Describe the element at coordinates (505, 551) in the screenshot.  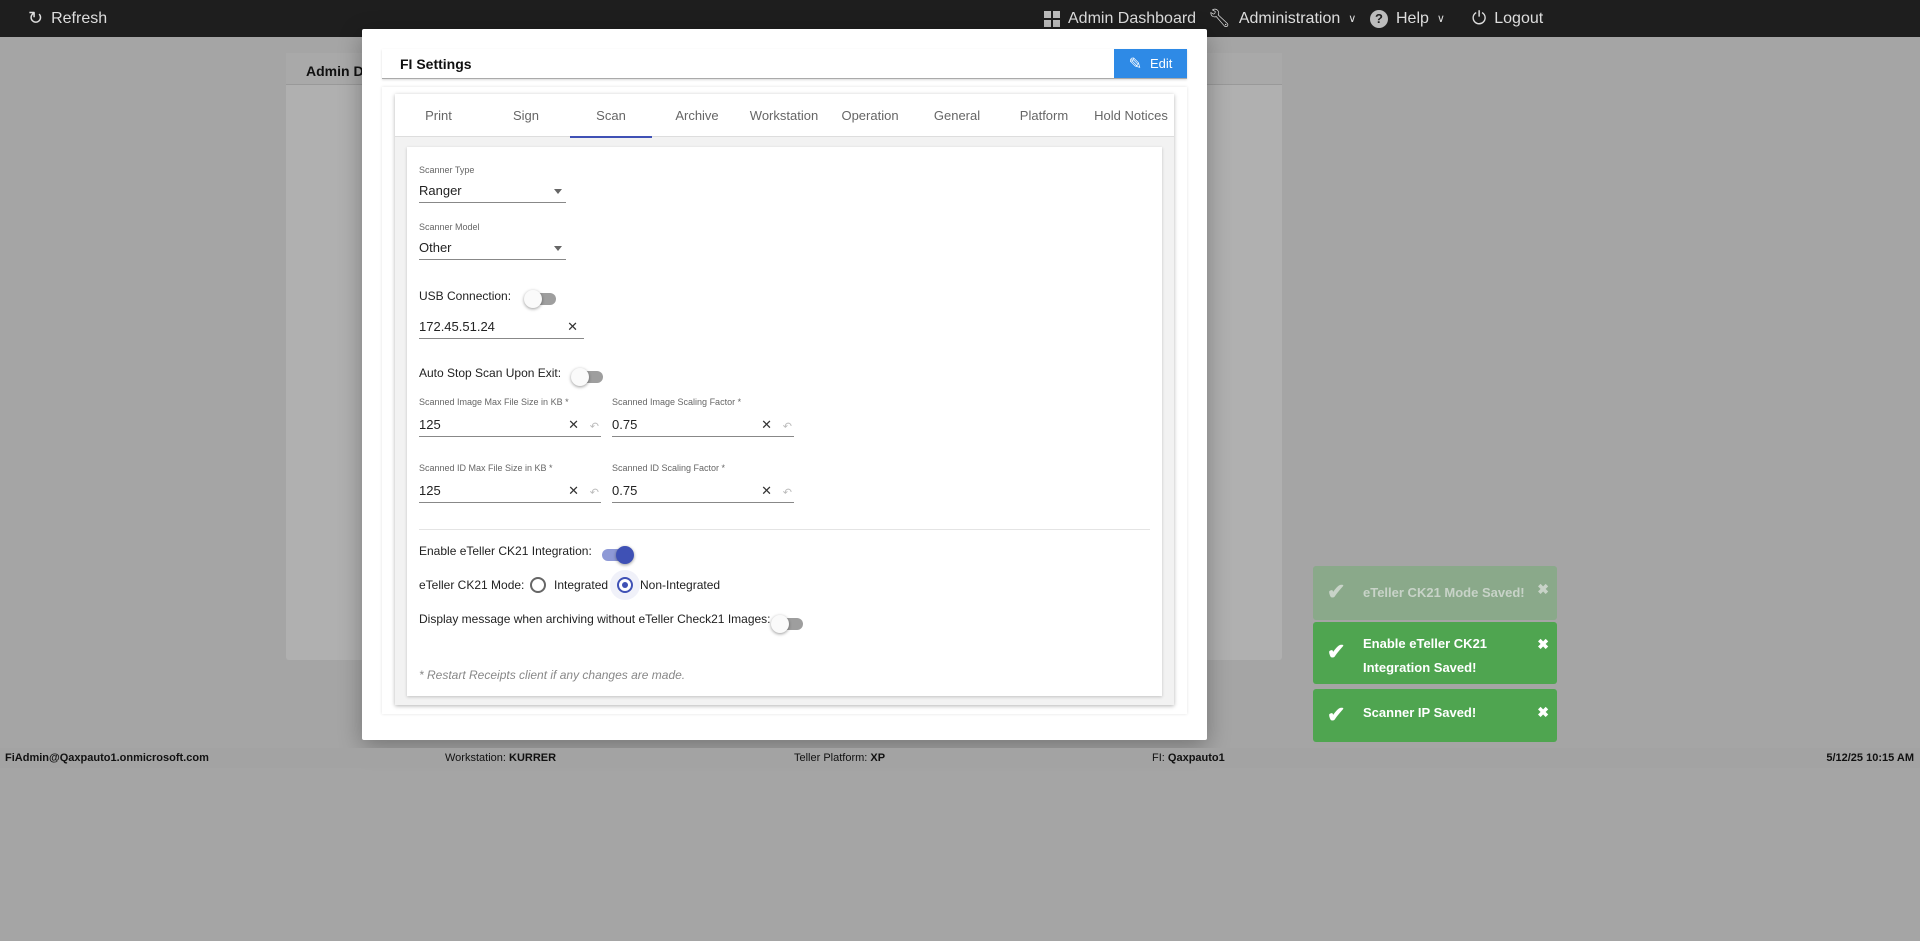
I see `ck21-integration-label: Enable eTeller CK21 Integration:` at that location.